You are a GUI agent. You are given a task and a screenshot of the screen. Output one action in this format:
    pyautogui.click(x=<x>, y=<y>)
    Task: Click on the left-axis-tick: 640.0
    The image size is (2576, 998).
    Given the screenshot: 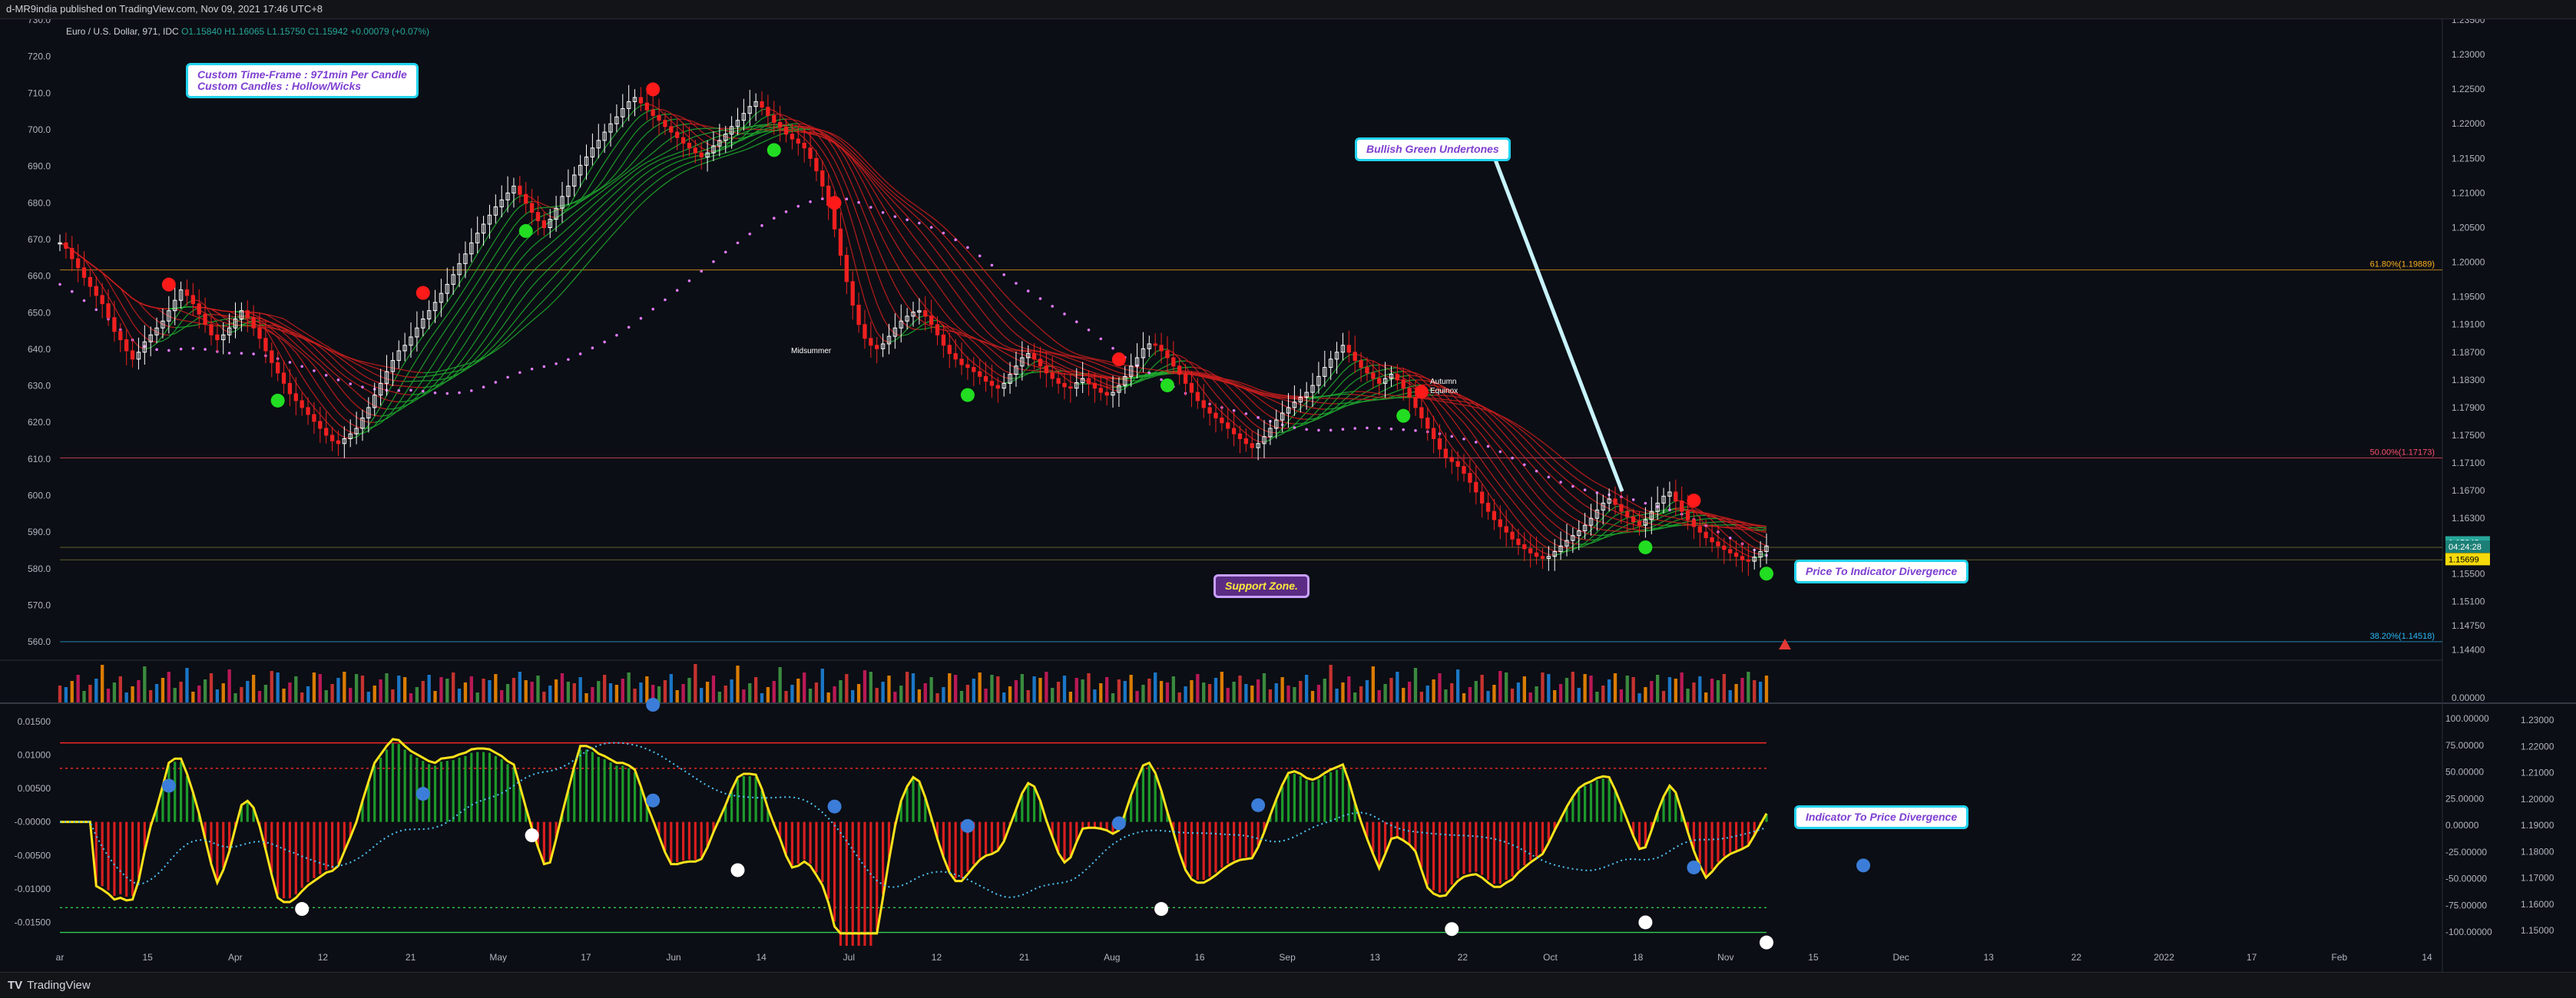 What is the action you would take?
    pyautogui.click(x=39, y=349)
    